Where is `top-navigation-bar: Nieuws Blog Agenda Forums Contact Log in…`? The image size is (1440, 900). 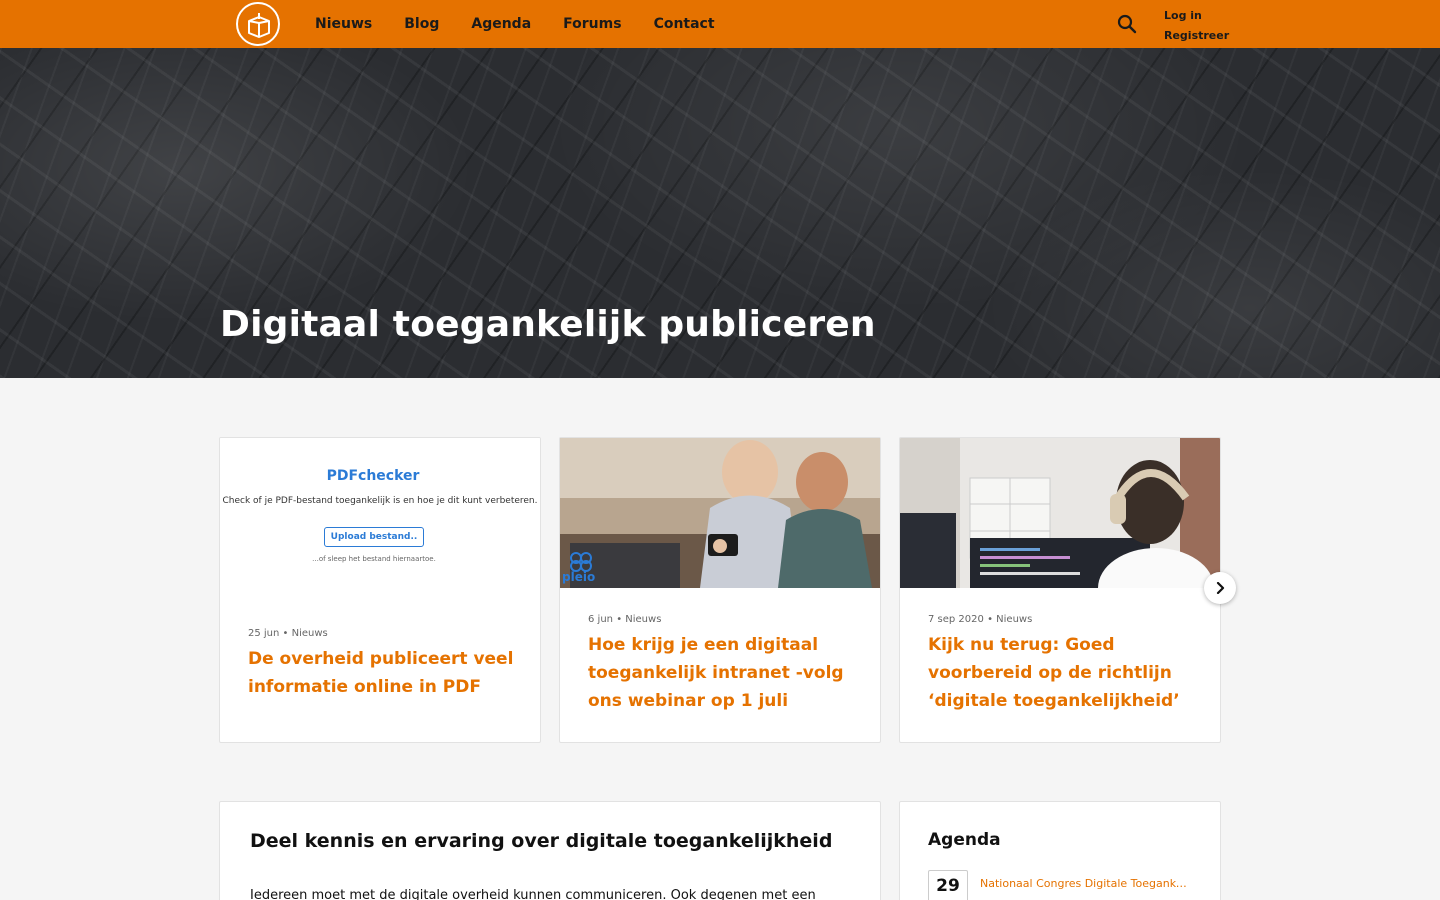
top-navigation-bar: Nieuws Blog Agenda Forums Contact Log in… is located at coordinates (720, 24).